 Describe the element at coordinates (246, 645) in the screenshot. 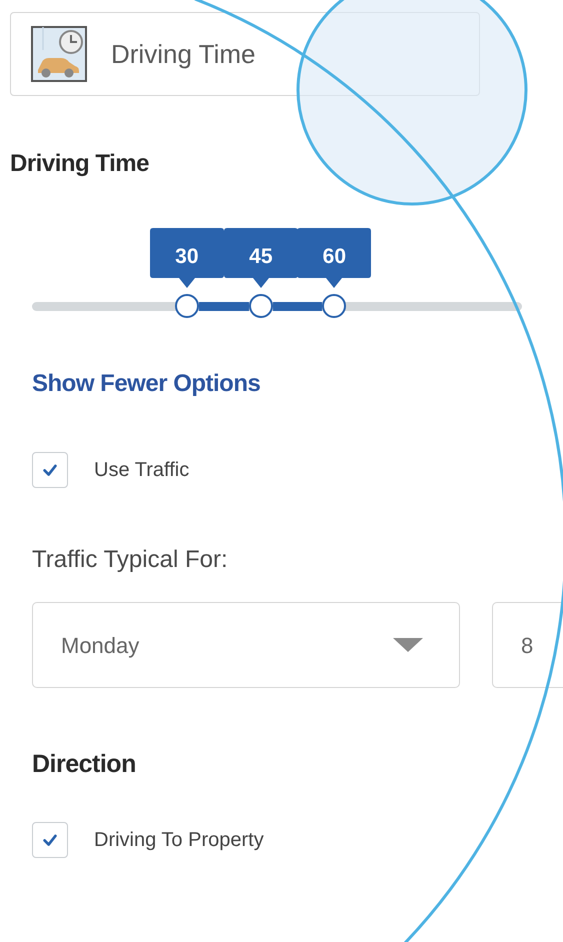

I see `dropdown: Monday` at that location.